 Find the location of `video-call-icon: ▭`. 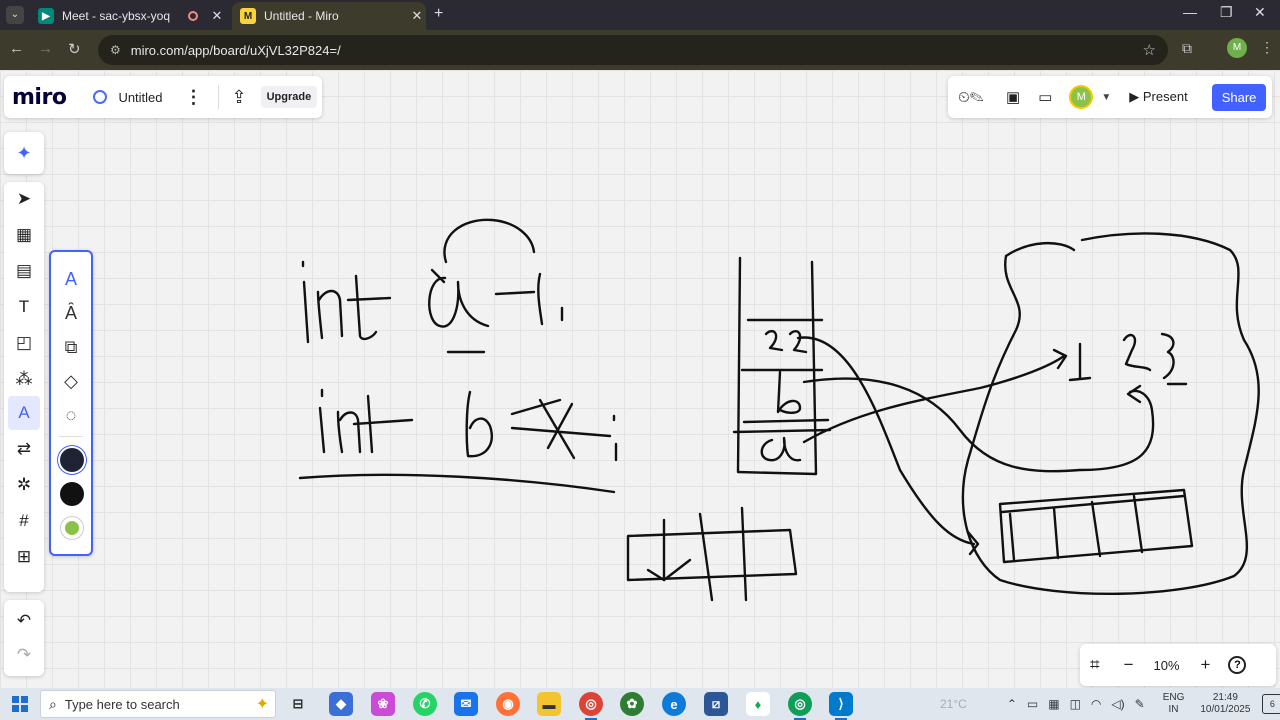

video-call-icon: ▭ is located at coordinates (1045, 97).